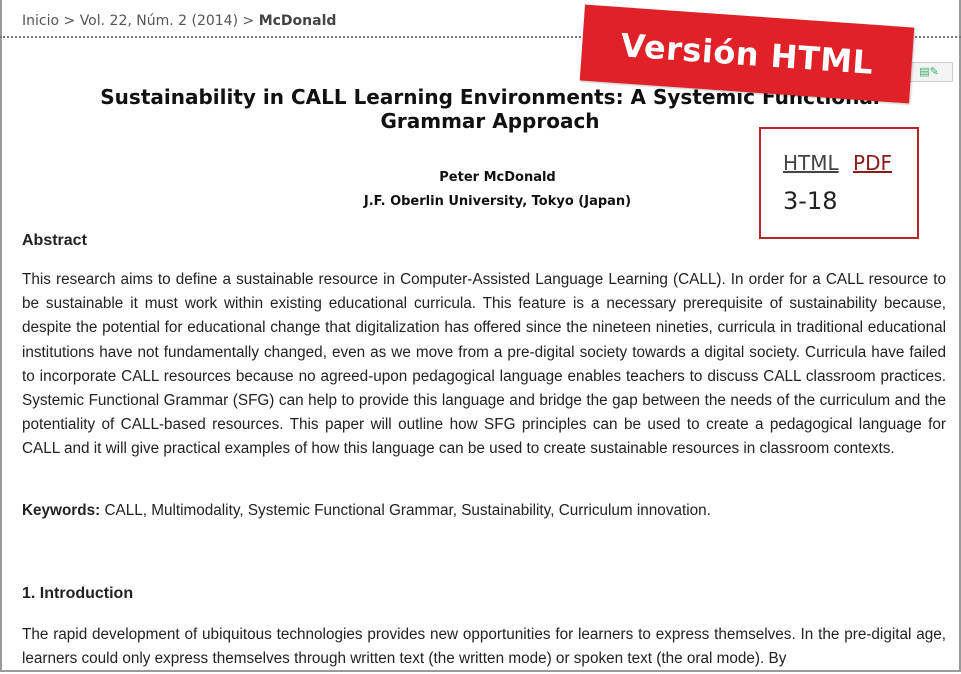  Describe the element at coordinates (811, 163) in the screenshot. I see `html-galley-link: HTML` at that location.